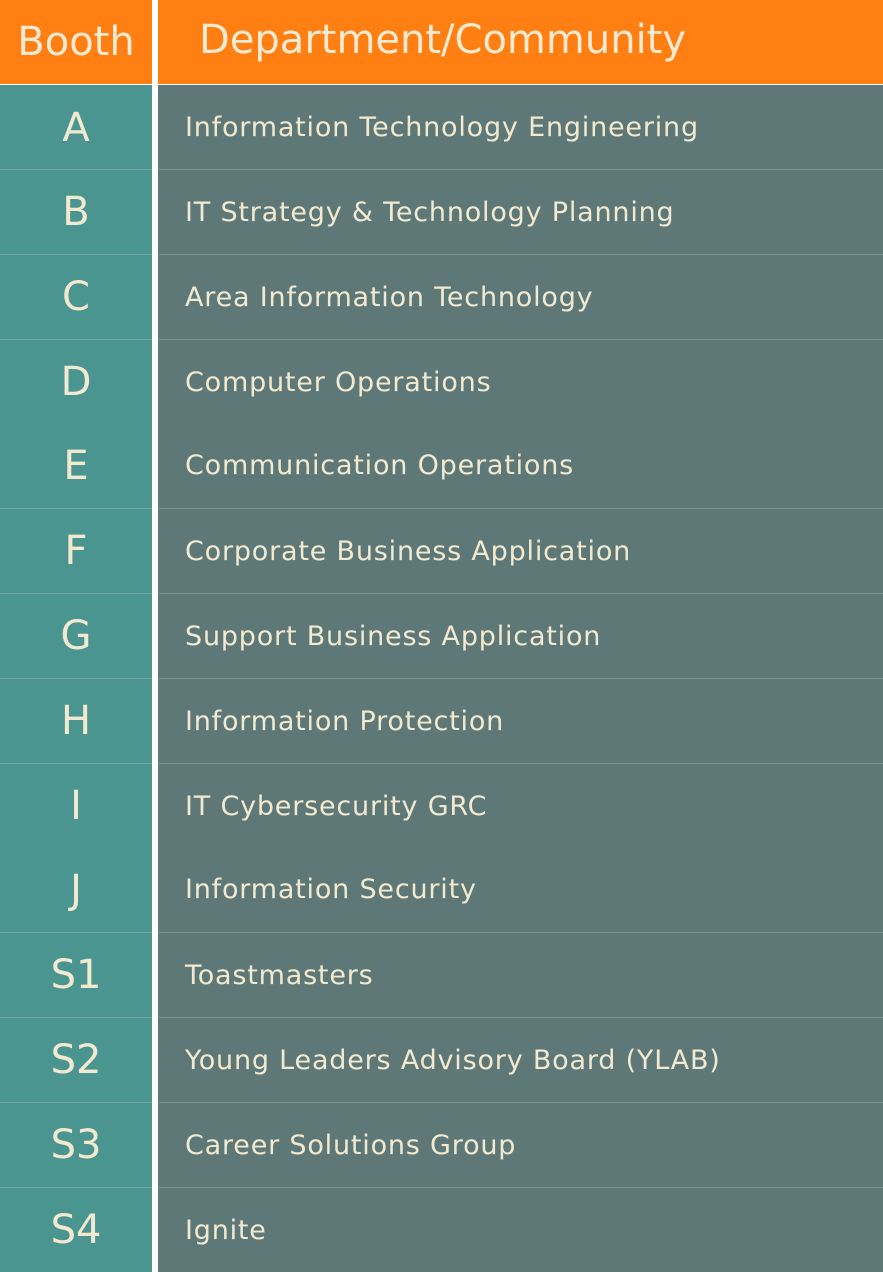  What do you see at coordinates (76, 465) in the screenshot?
I see `booth-cell: E` at bounding box center [76, 465].